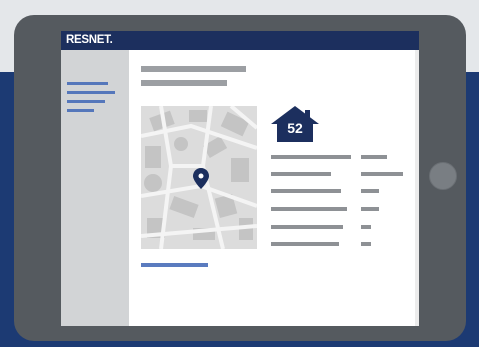  I want to click on property-map, so click(199, 177).